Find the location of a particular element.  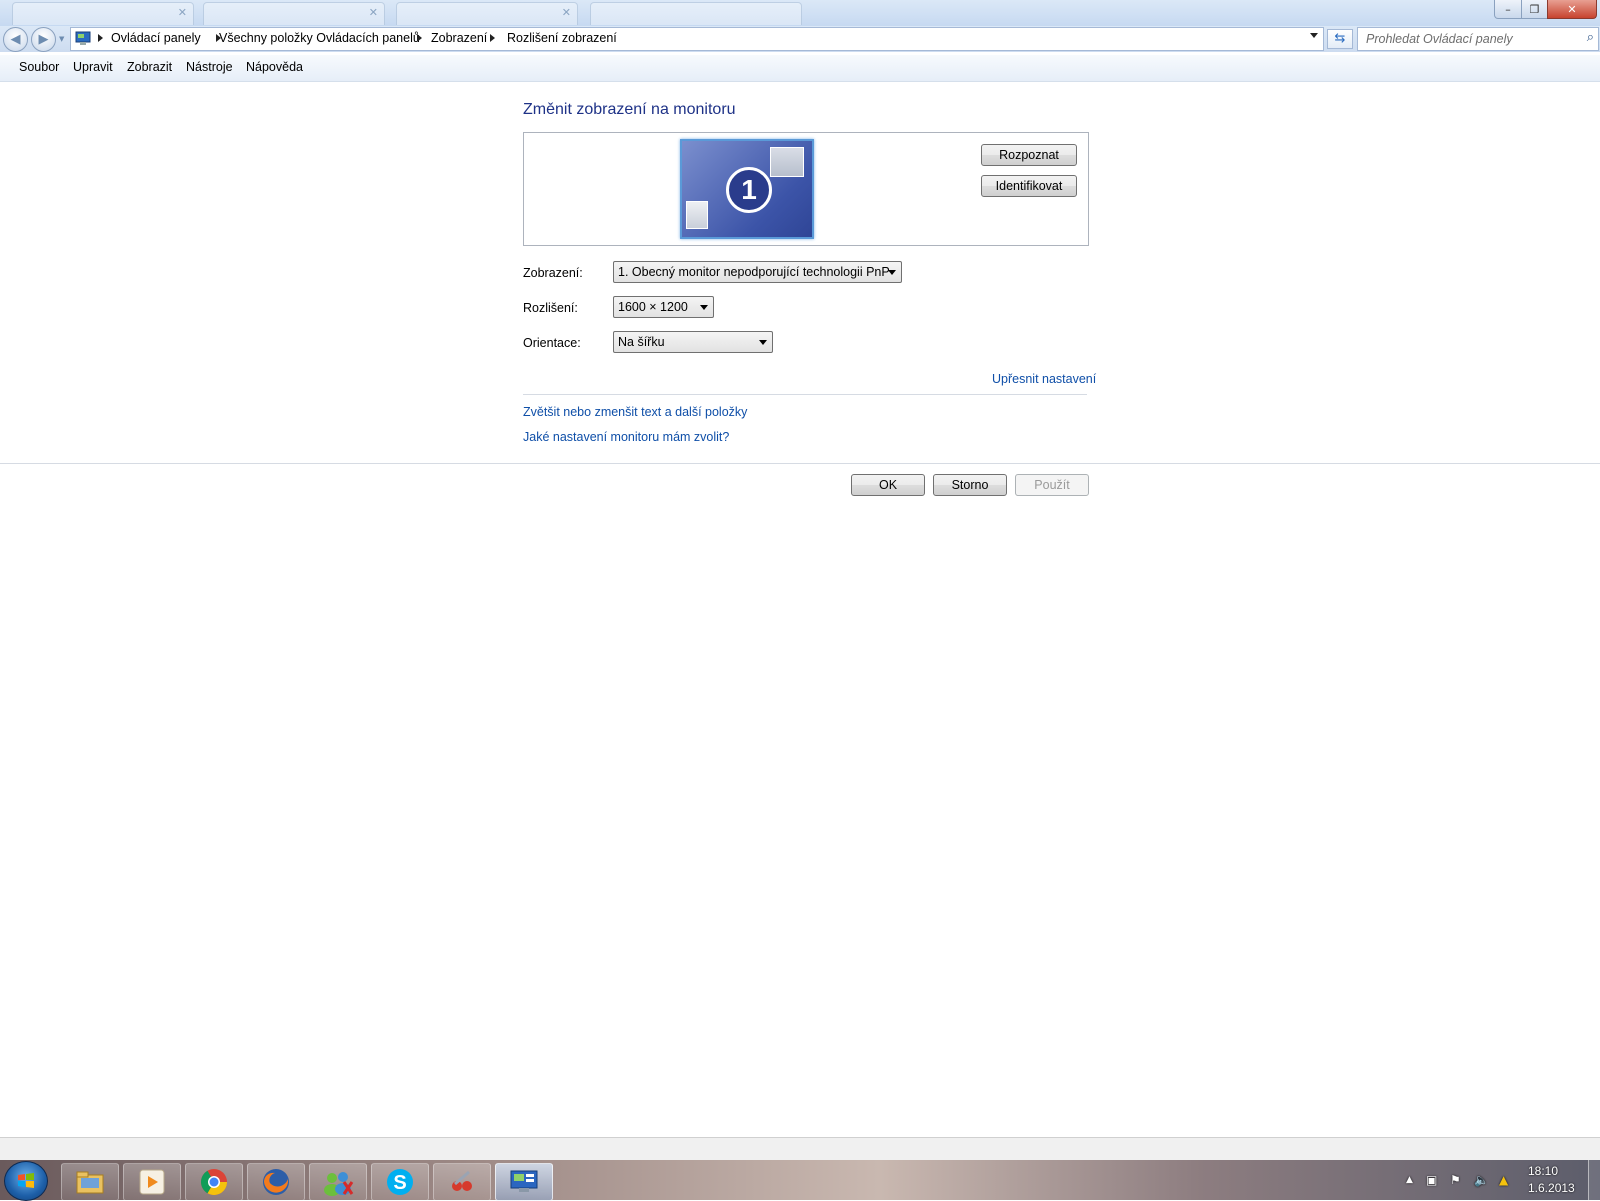

show-hidden-icons-icon: ▲ is located at coordinates (1409, 1180).